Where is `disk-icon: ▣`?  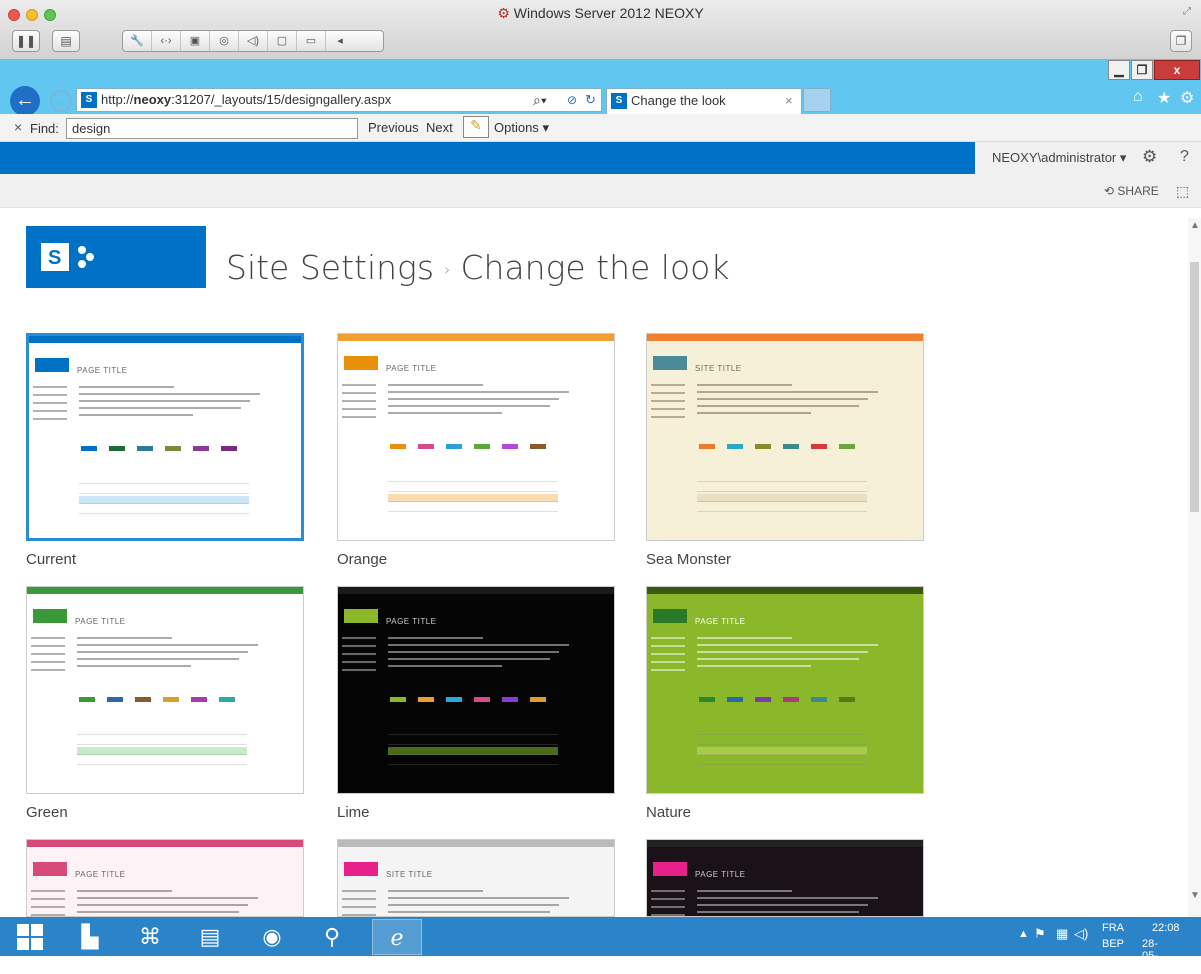 disk-icon: ▣ is located at coordinates (195, 41).